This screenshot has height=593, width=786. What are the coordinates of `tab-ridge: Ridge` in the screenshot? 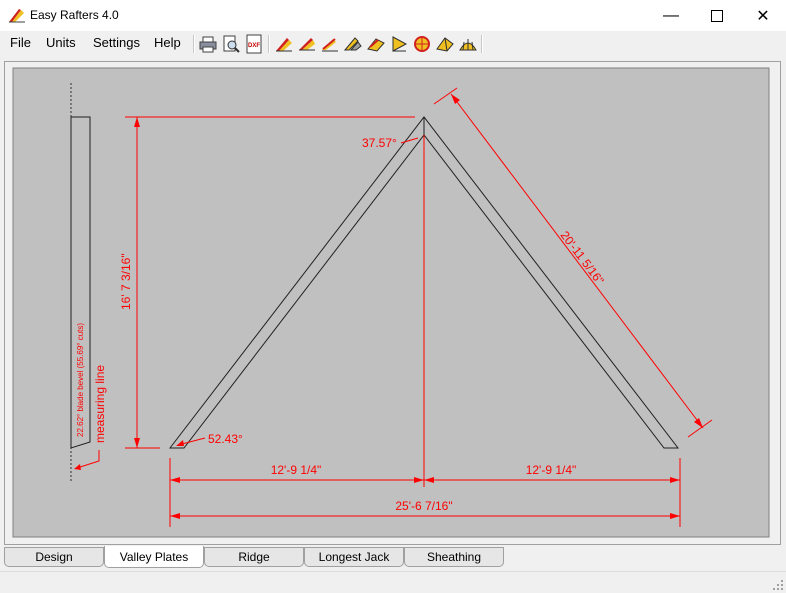 It's located at (254, 557).